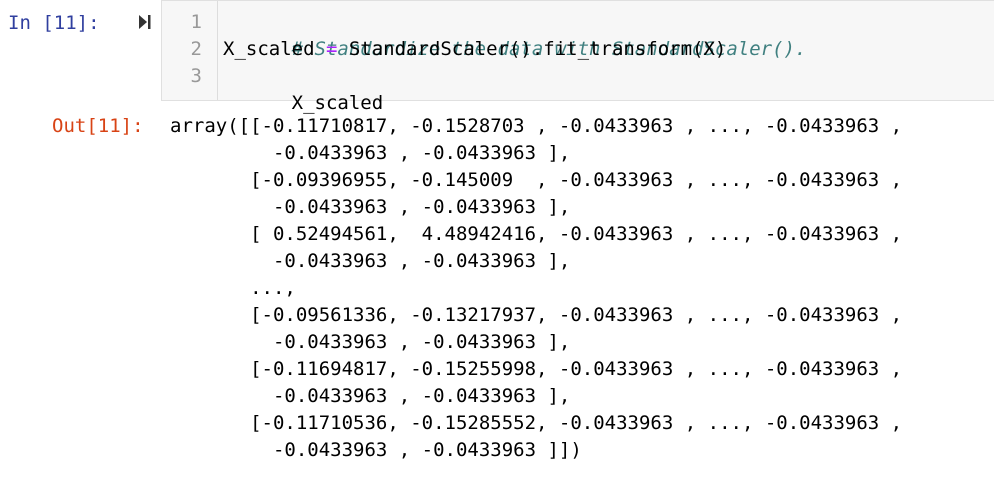 The image size is (994, 491). Describe the element at coordinates (331, 49) in the screenshot. I see `code-operator: =` at that location.